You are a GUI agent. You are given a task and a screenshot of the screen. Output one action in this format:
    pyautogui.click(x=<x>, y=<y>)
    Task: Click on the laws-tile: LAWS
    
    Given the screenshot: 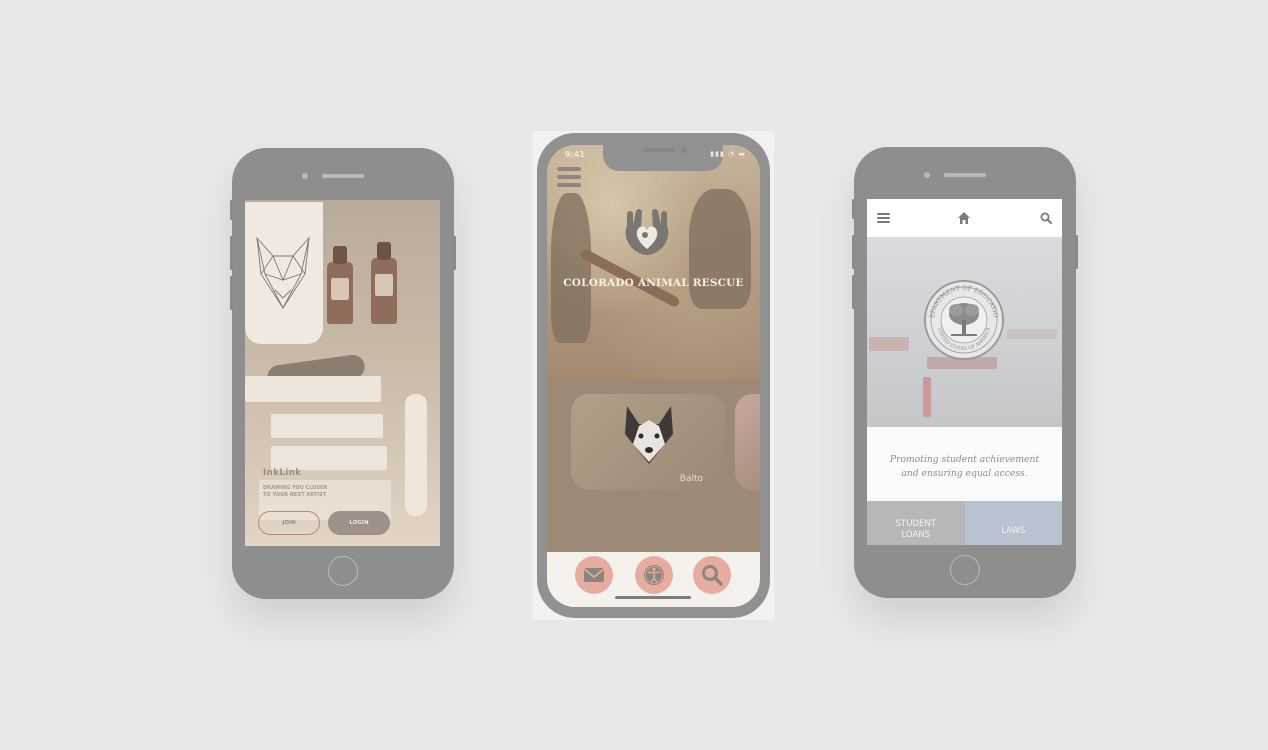 What is the action you would take?
    pyautogui.click(x=1013, y=523)
    